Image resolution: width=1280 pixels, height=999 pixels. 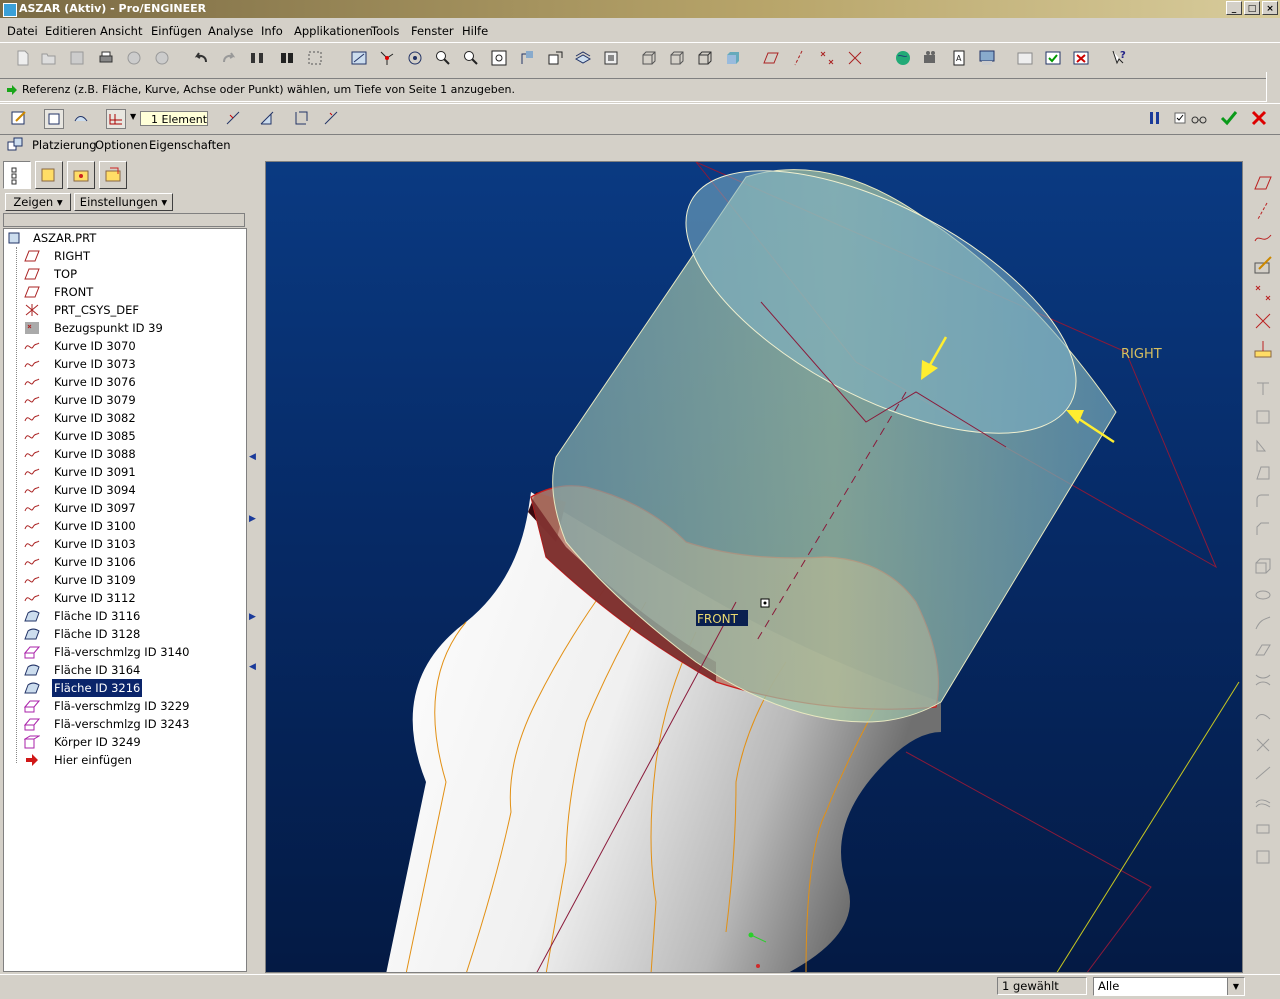 What do you see at coordinates (1263, 473) in the screenshot?
I see `draft-tool-icon` at bounding box center [1263, 473].